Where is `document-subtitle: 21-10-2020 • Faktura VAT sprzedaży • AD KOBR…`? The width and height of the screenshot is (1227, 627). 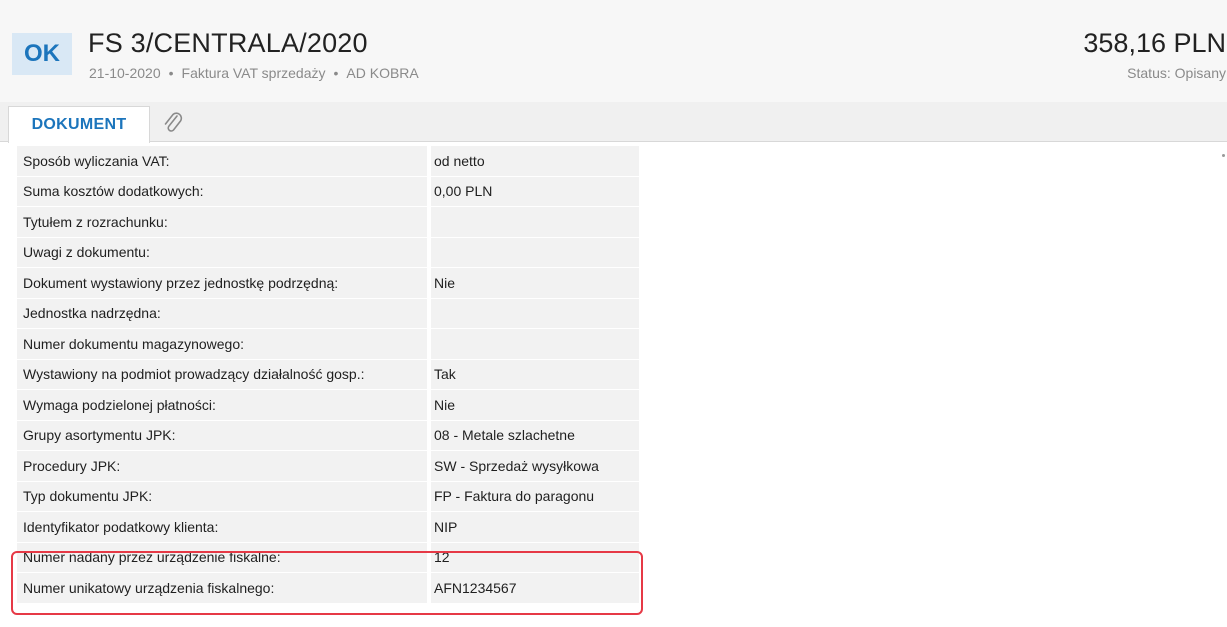 document-subtitle: 21-10-2020 • Faktura VAT sprzedaży • AD KOBR… is located at coordinates (254, 73).